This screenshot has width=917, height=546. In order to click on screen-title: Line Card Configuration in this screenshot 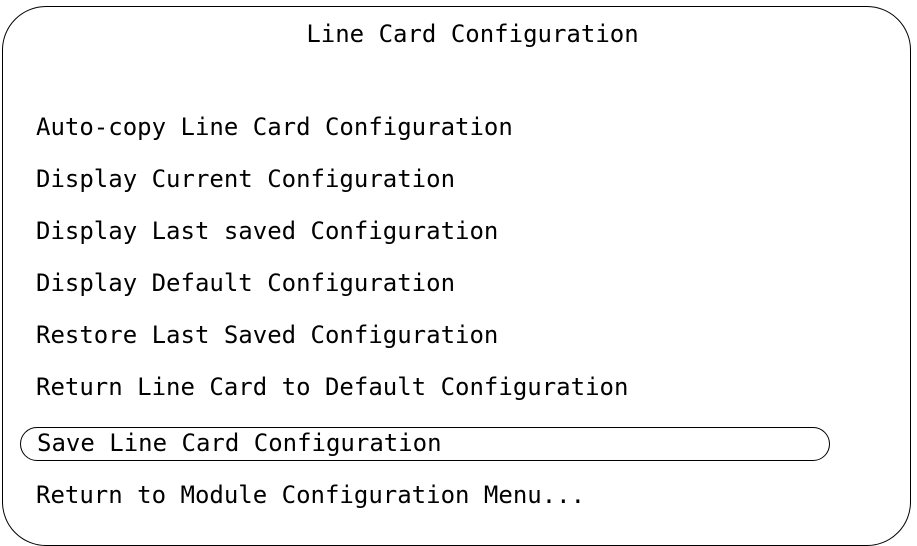, I will do `click(472, 34)`.